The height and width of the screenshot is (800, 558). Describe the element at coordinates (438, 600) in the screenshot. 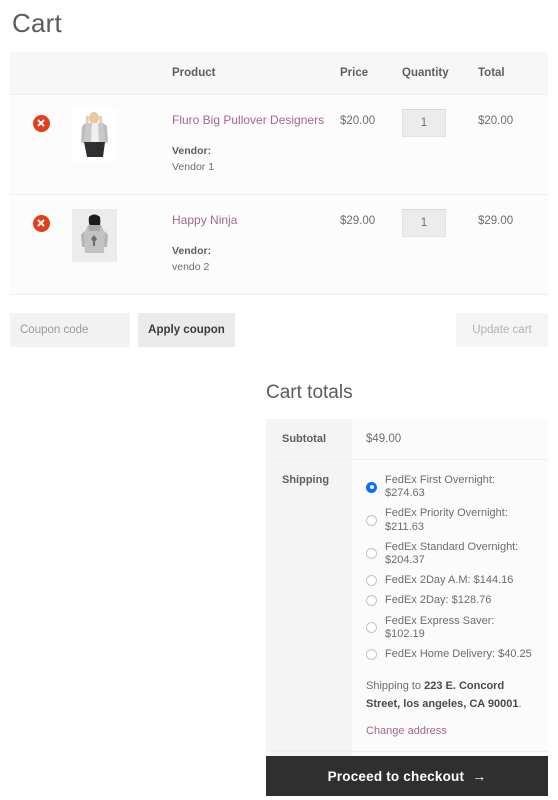

I see `shipping-option-label: FedEx 2Day: $128.76` at that location.